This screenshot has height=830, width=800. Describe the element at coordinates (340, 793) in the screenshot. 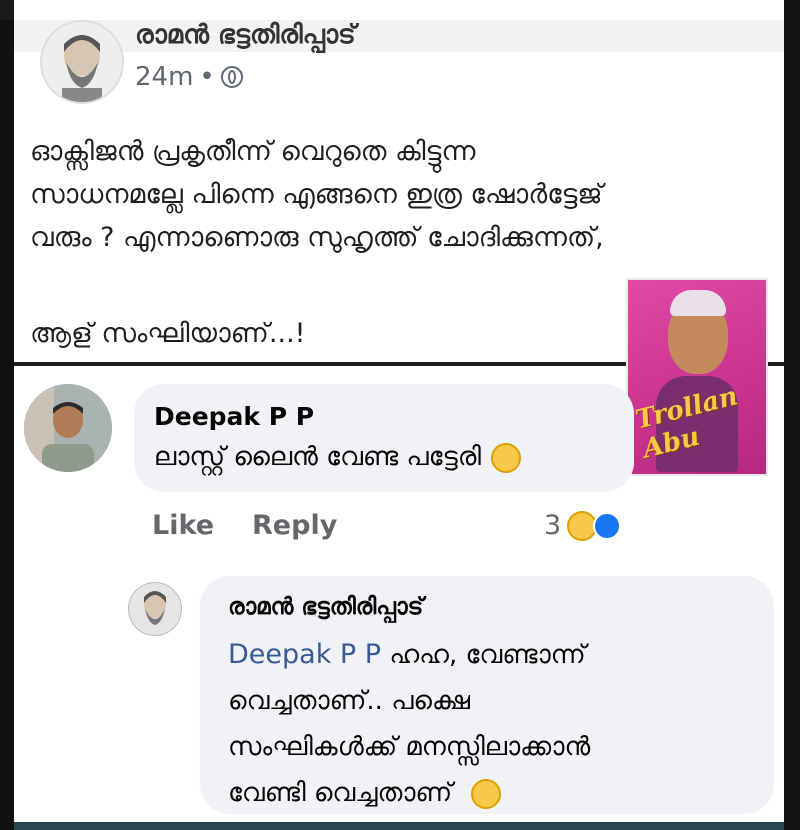

I see `reply-line-4-text: വേണ്ടി വെച്ചതാണ്` at that location.